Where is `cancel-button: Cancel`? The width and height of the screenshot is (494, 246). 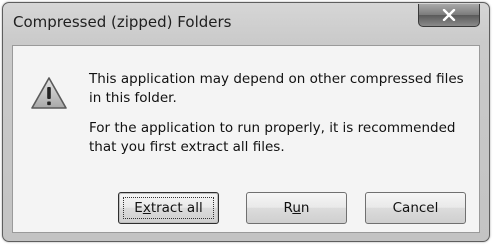 cancel-button: Cancel is located at coordinates (415, 208).